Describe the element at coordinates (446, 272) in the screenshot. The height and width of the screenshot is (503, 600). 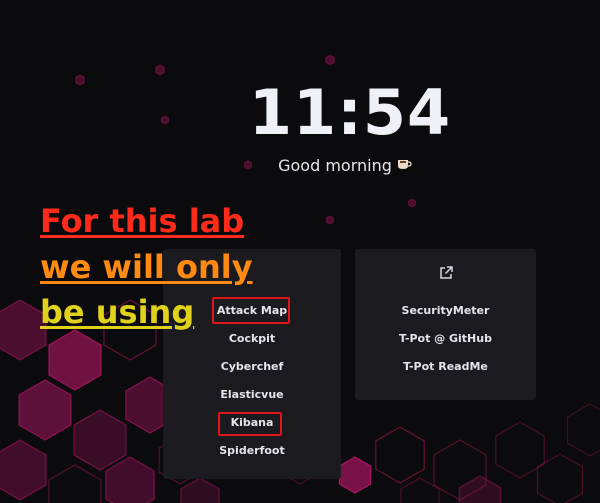
I see `external-link-icon` at that location.